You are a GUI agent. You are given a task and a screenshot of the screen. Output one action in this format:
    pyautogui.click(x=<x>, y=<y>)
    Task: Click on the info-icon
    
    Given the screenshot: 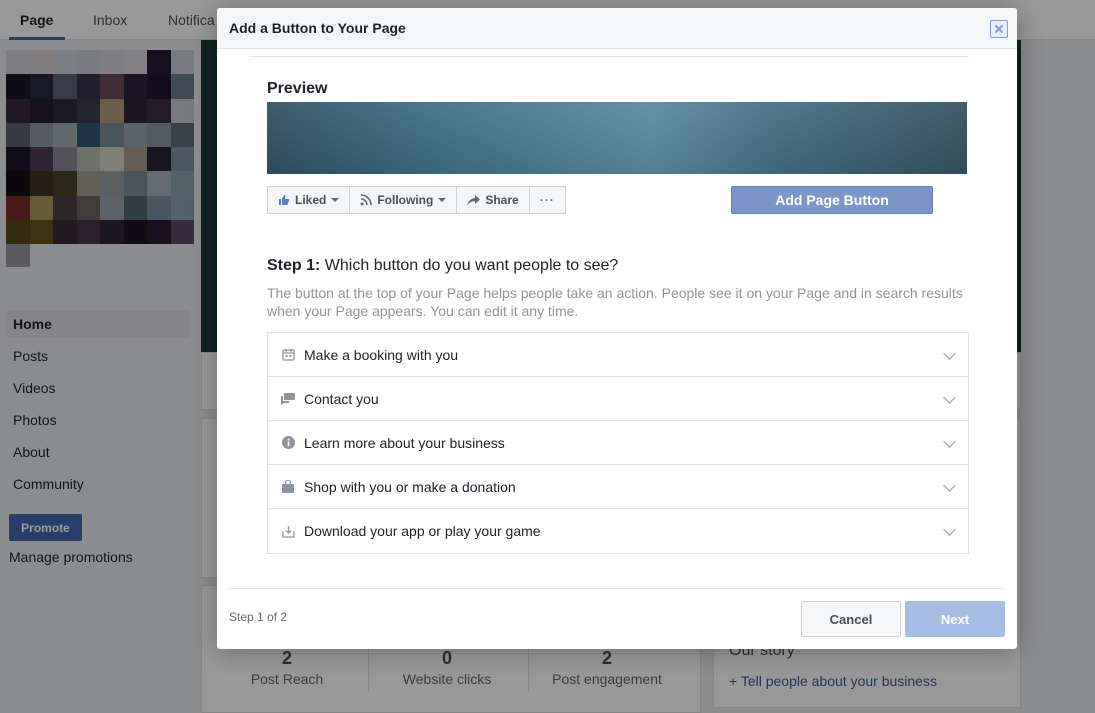 What is the action you would take?
    pyautogui.click(x=288, y=443)
    